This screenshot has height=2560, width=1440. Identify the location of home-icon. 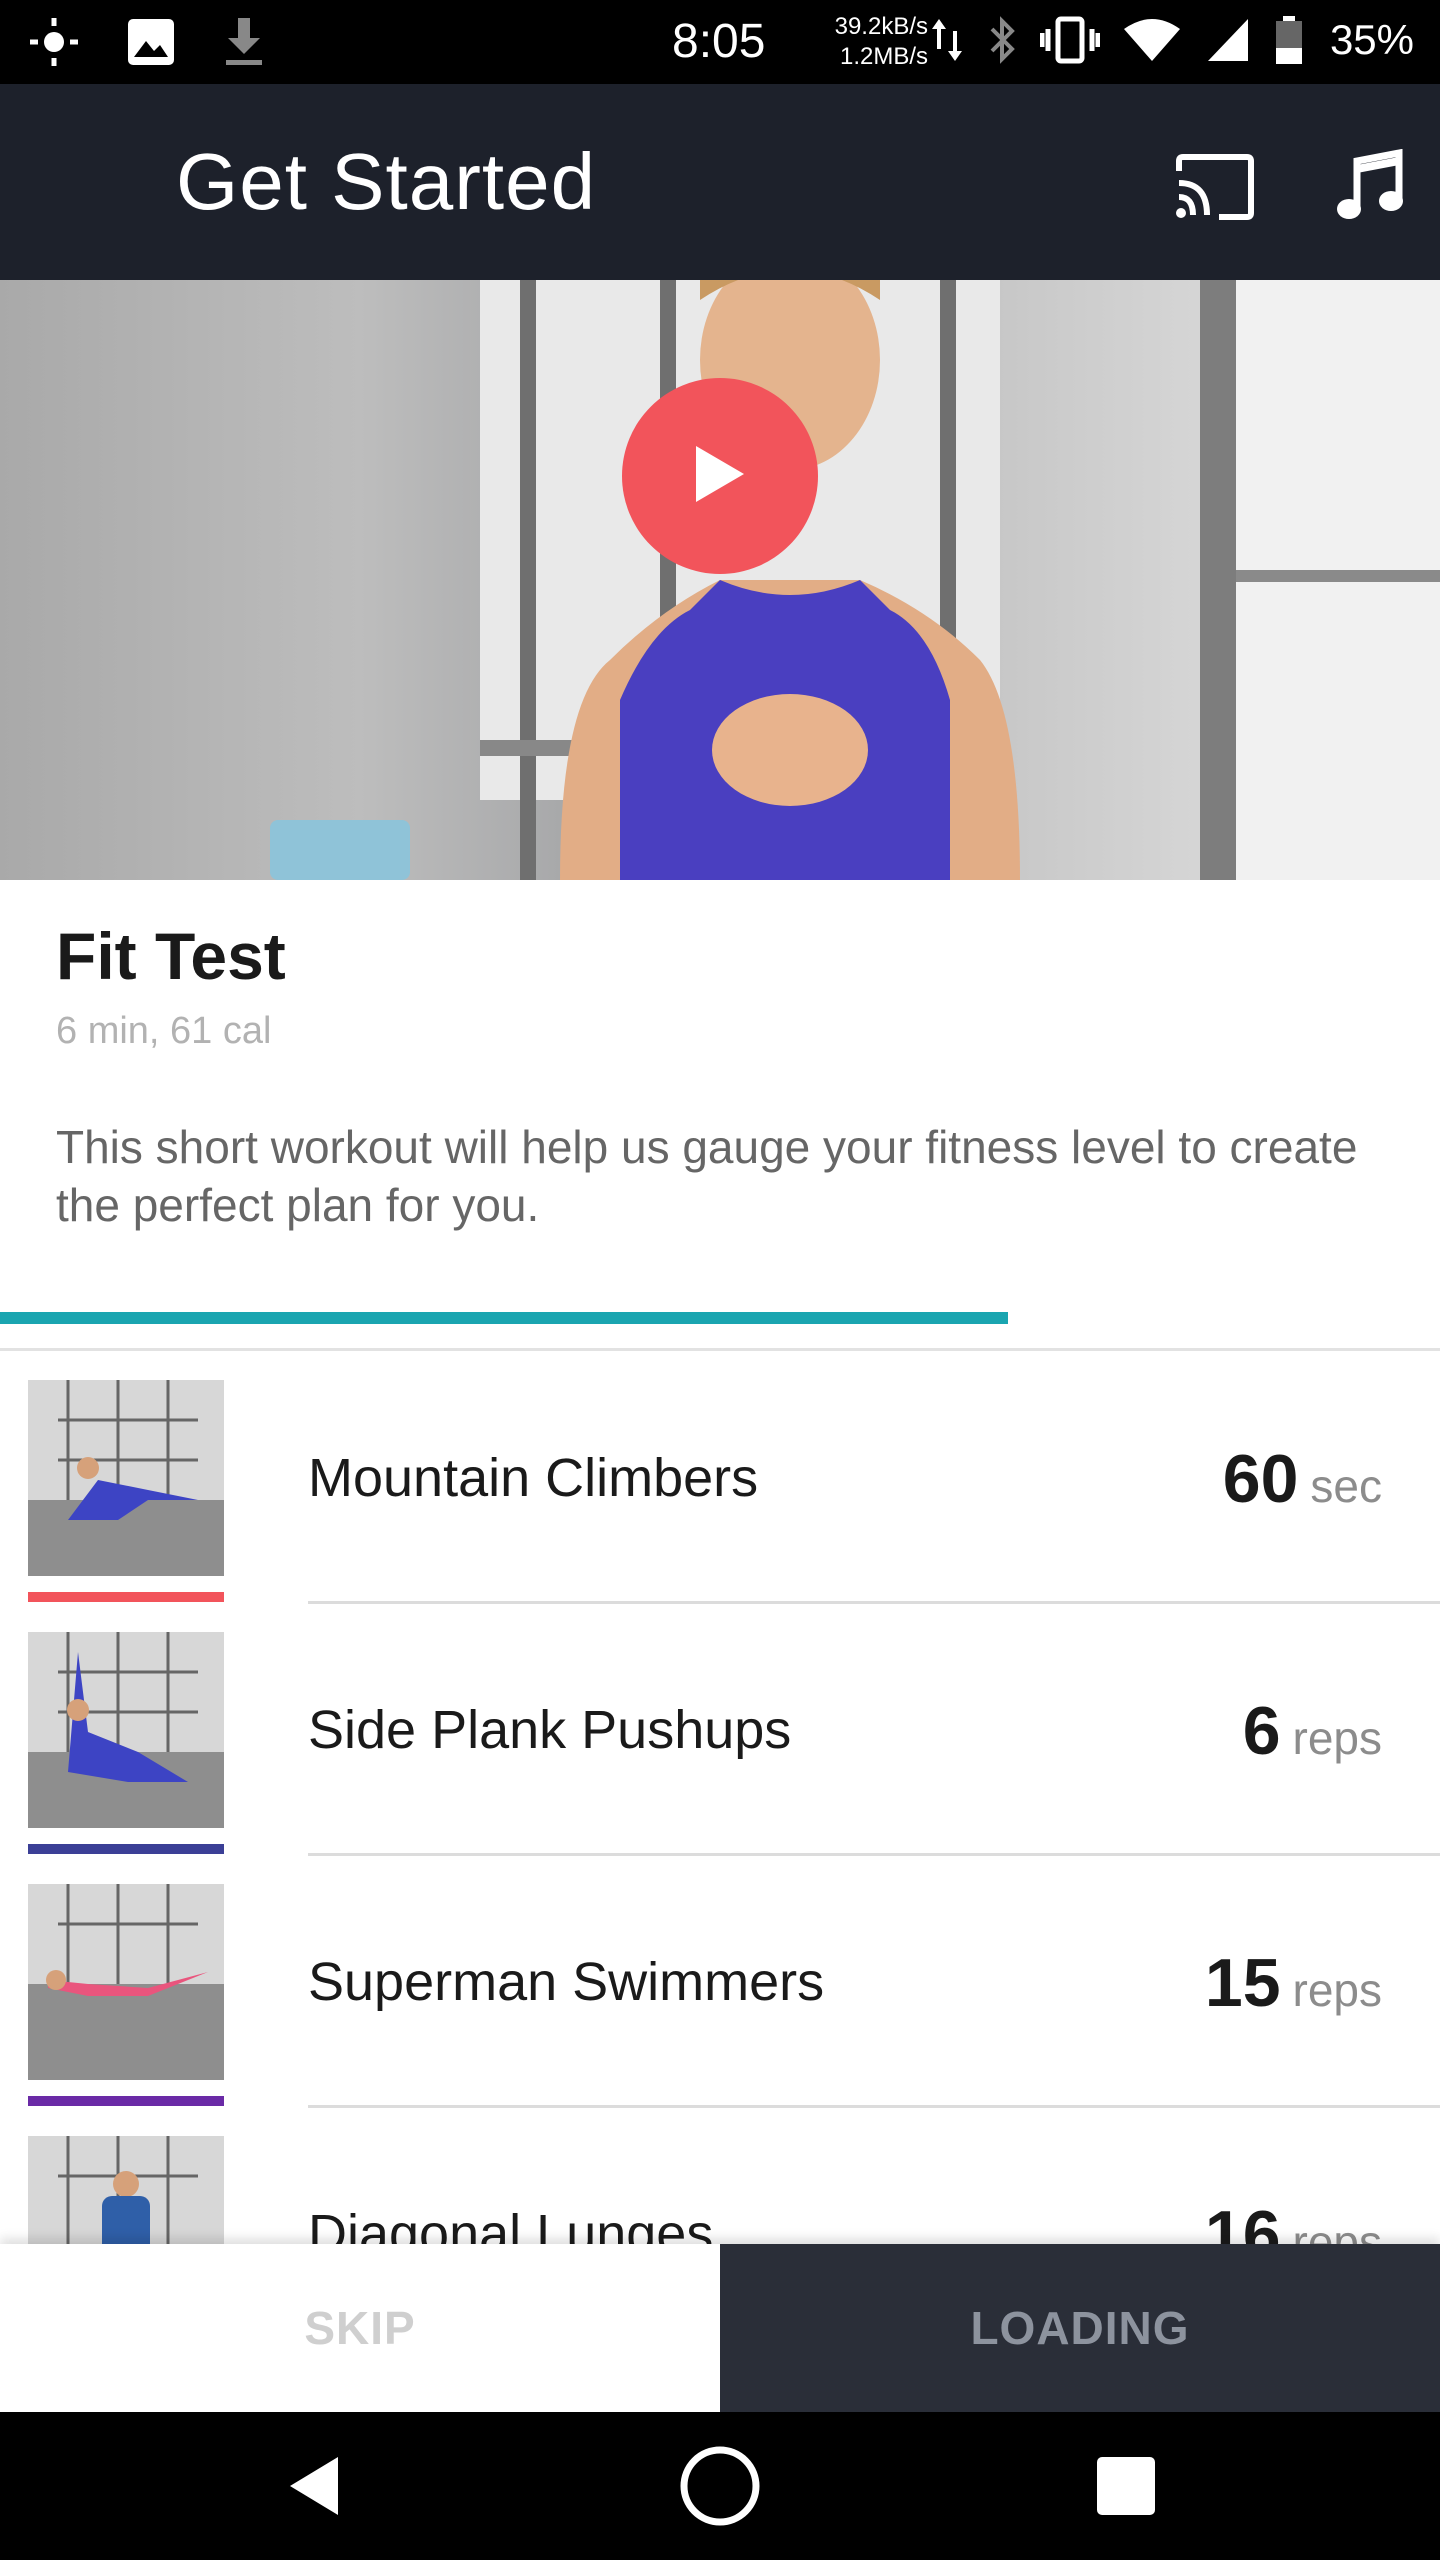
(720, 2488).